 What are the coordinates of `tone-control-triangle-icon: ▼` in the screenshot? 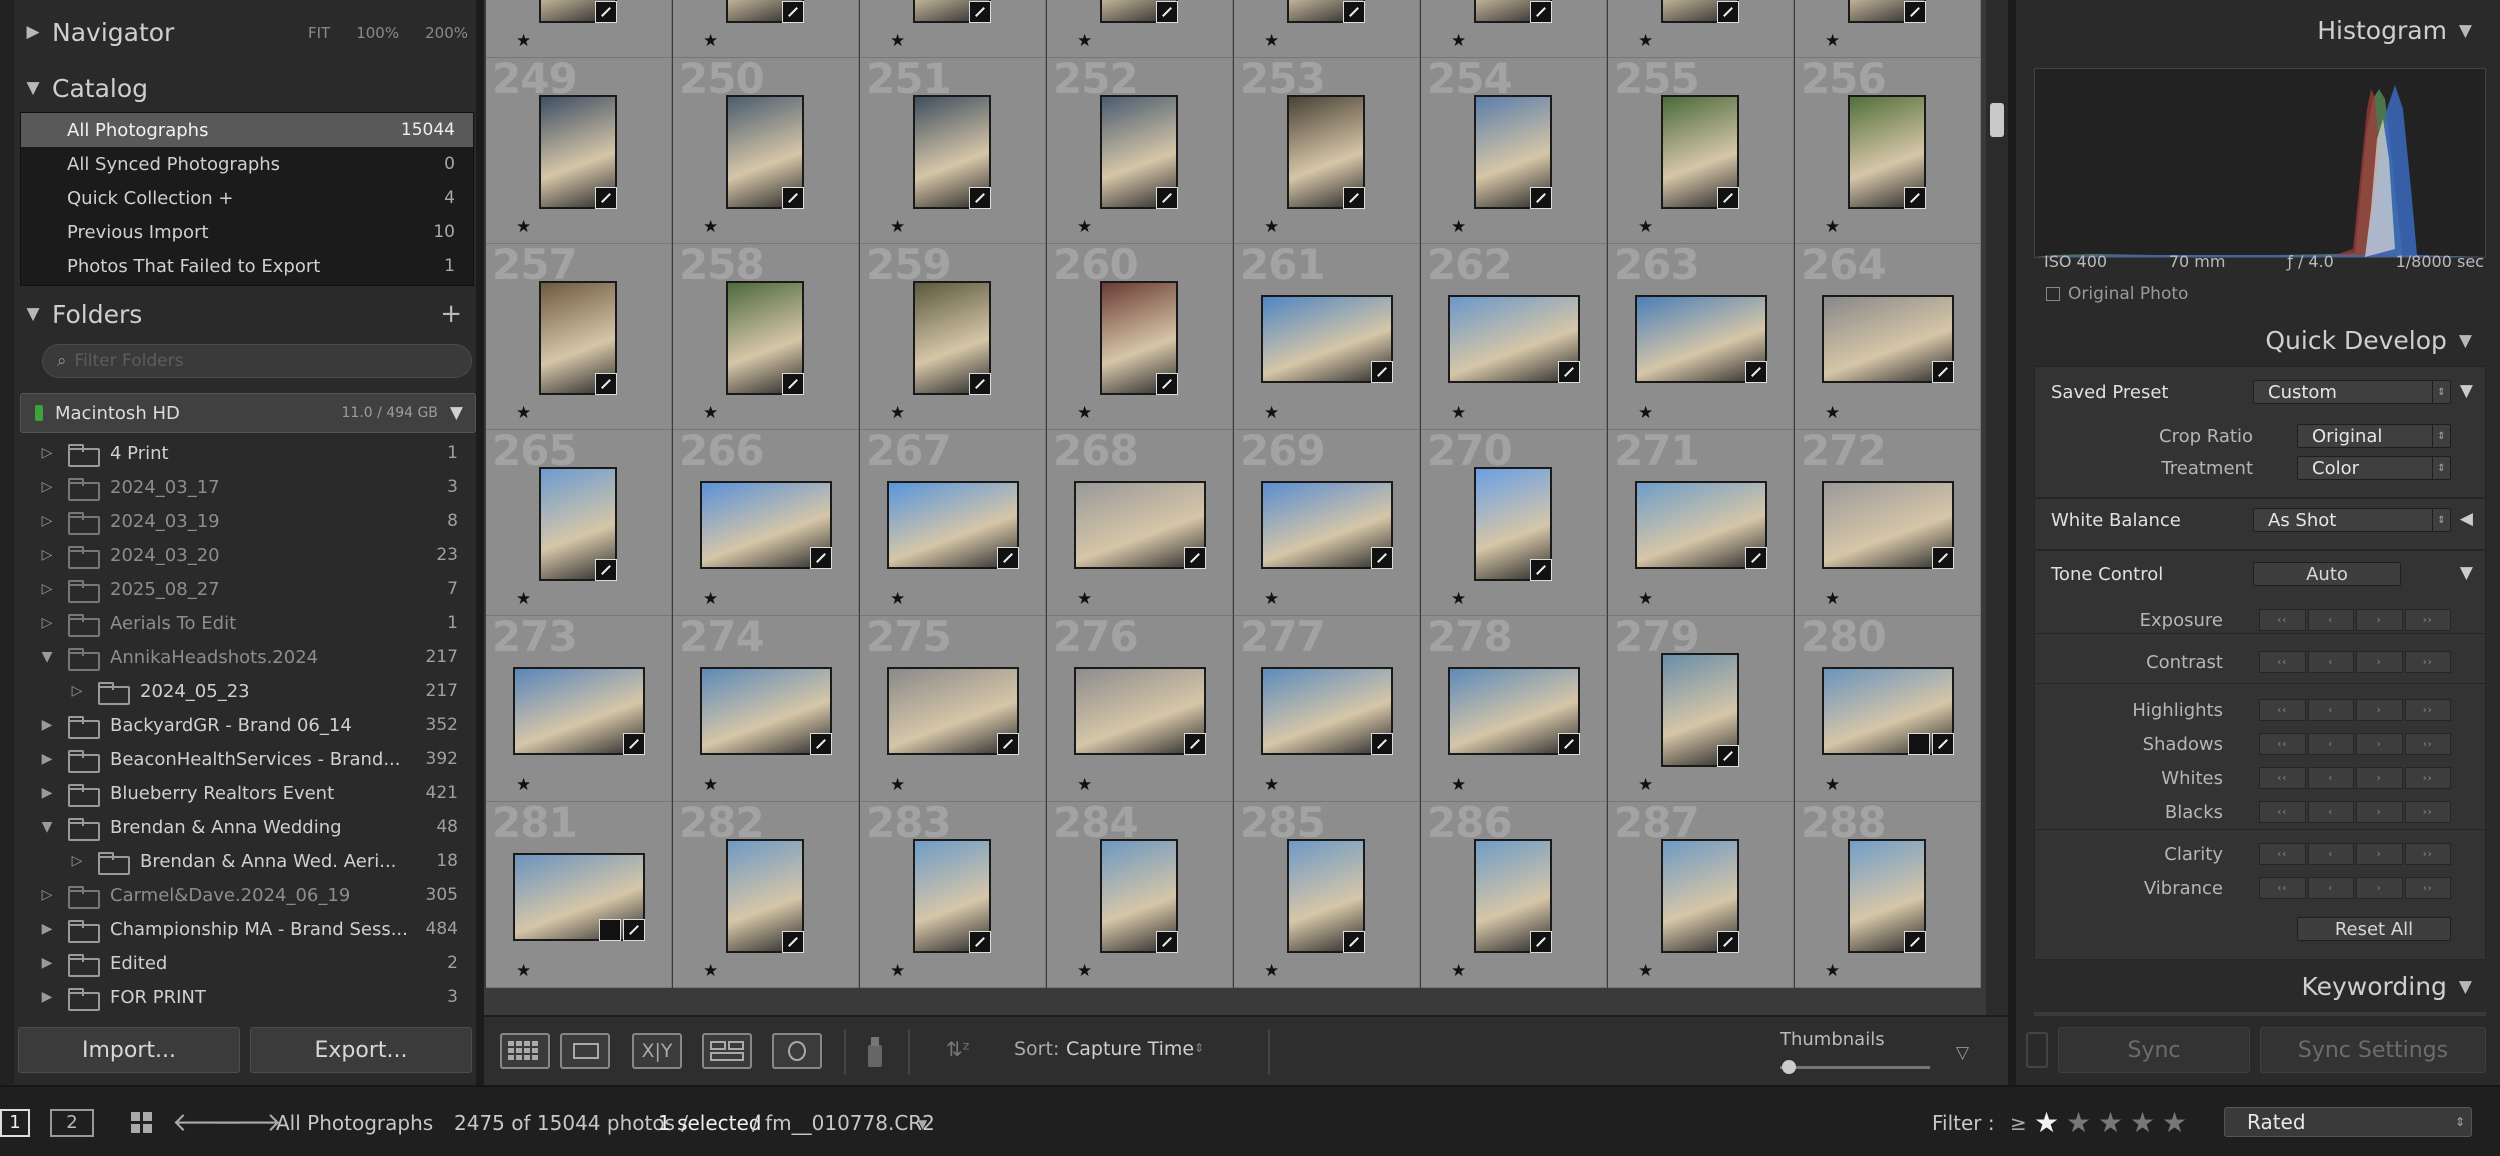 It's located at (2466, 573).